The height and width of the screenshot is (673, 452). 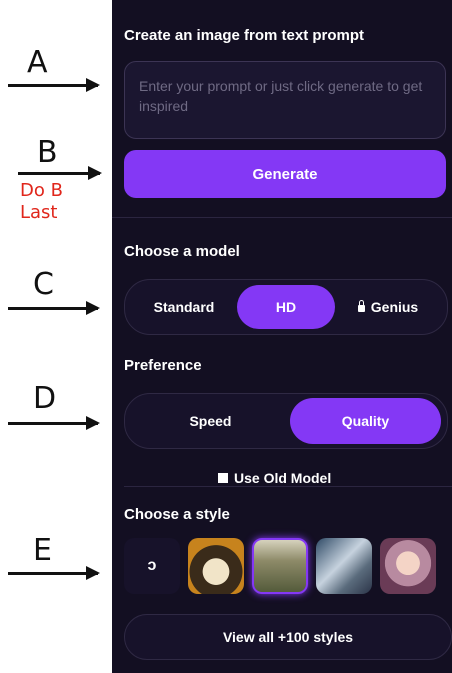 I want to click on annotation-letter-c: C, so click(x=43, y=284).